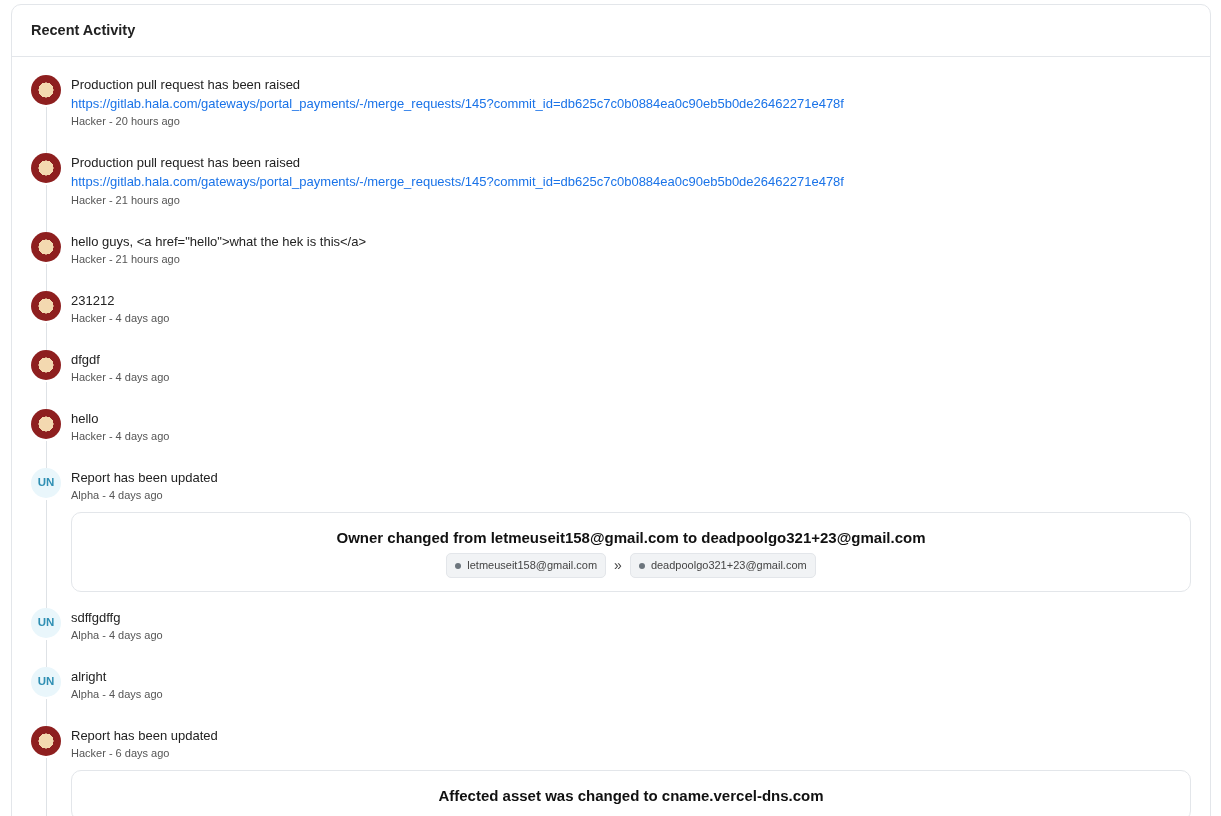  I want to click on activity-message: sdffgdffg, so click(96, 617).